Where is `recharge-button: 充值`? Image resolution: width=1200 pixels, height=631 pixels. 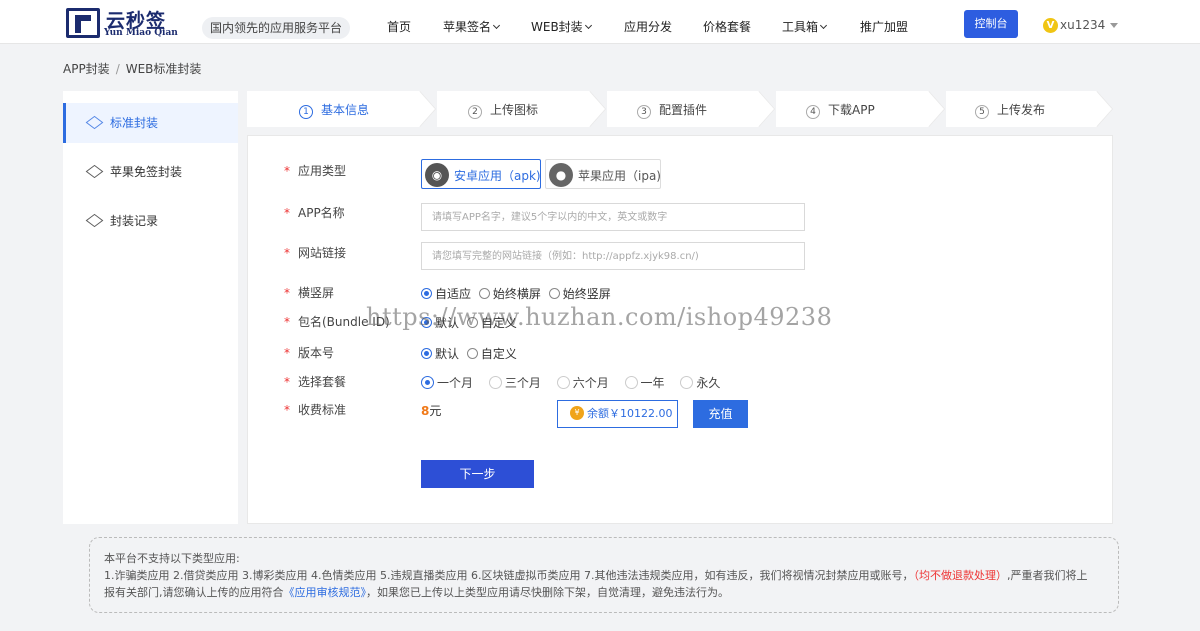 recharge-button: 充值 is located at coordinates (720, 414).